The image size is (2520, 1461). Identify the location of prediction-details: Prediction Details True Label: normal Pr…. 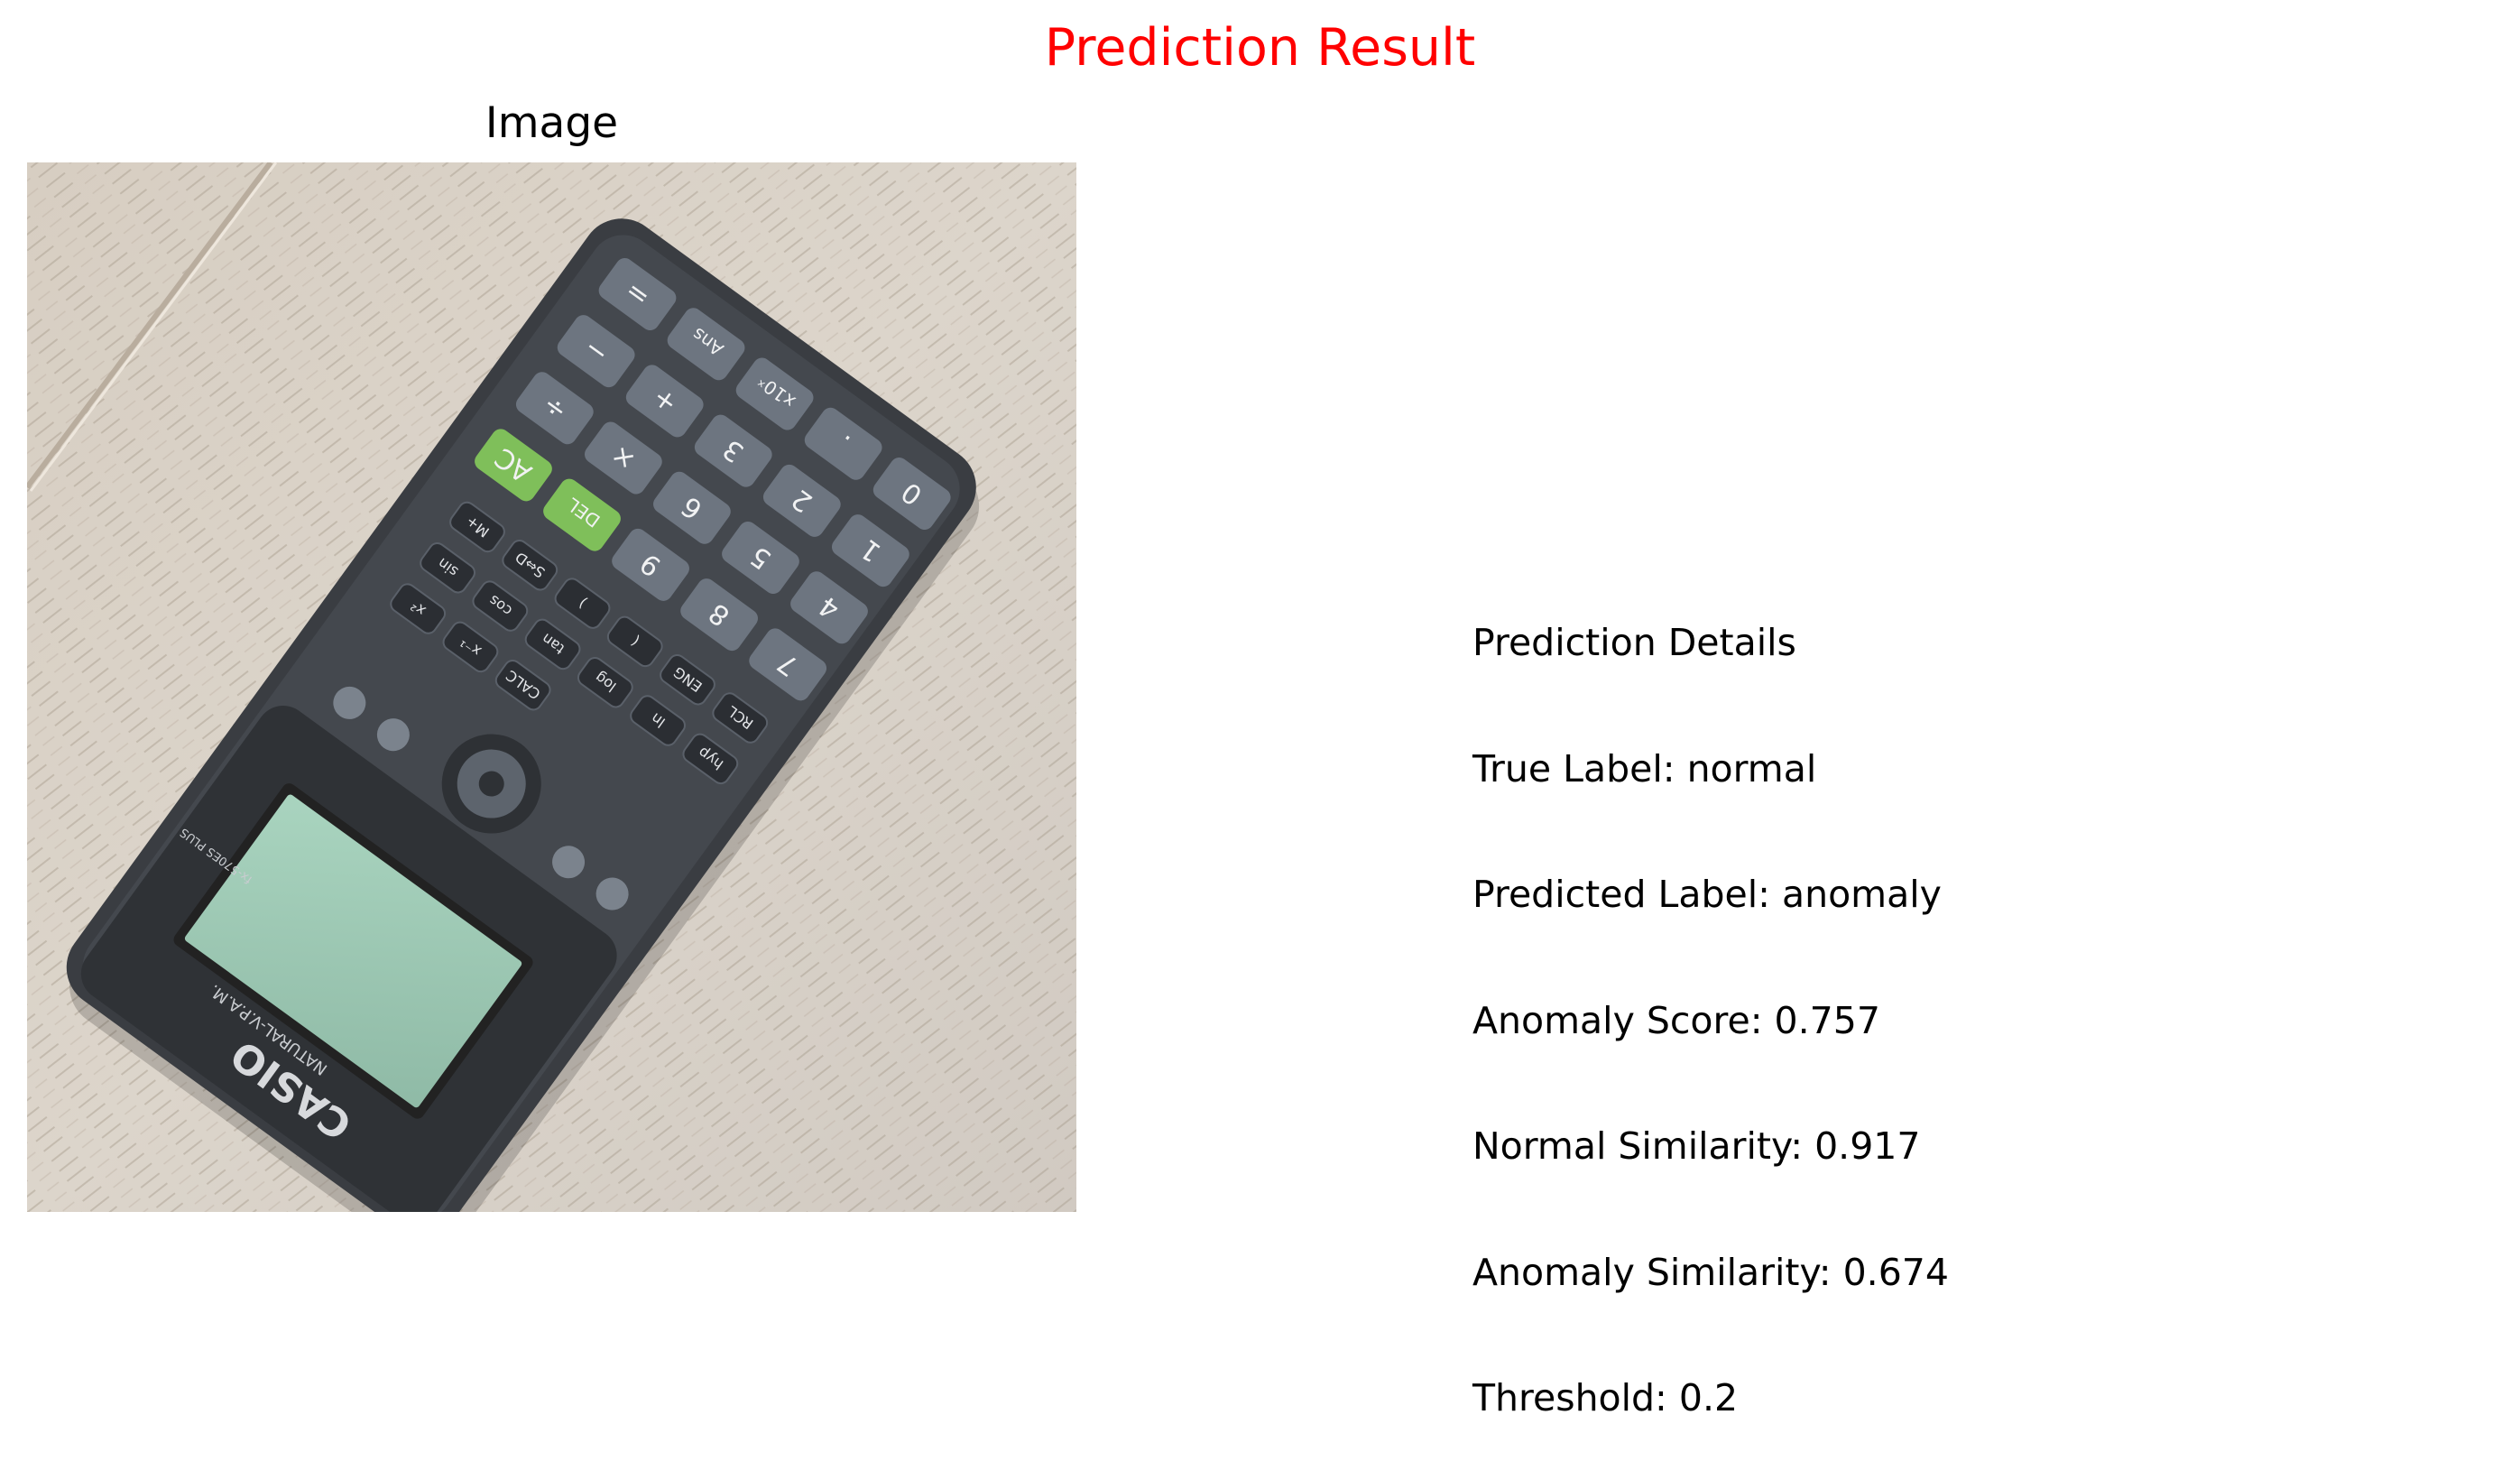
(1710, 1000).